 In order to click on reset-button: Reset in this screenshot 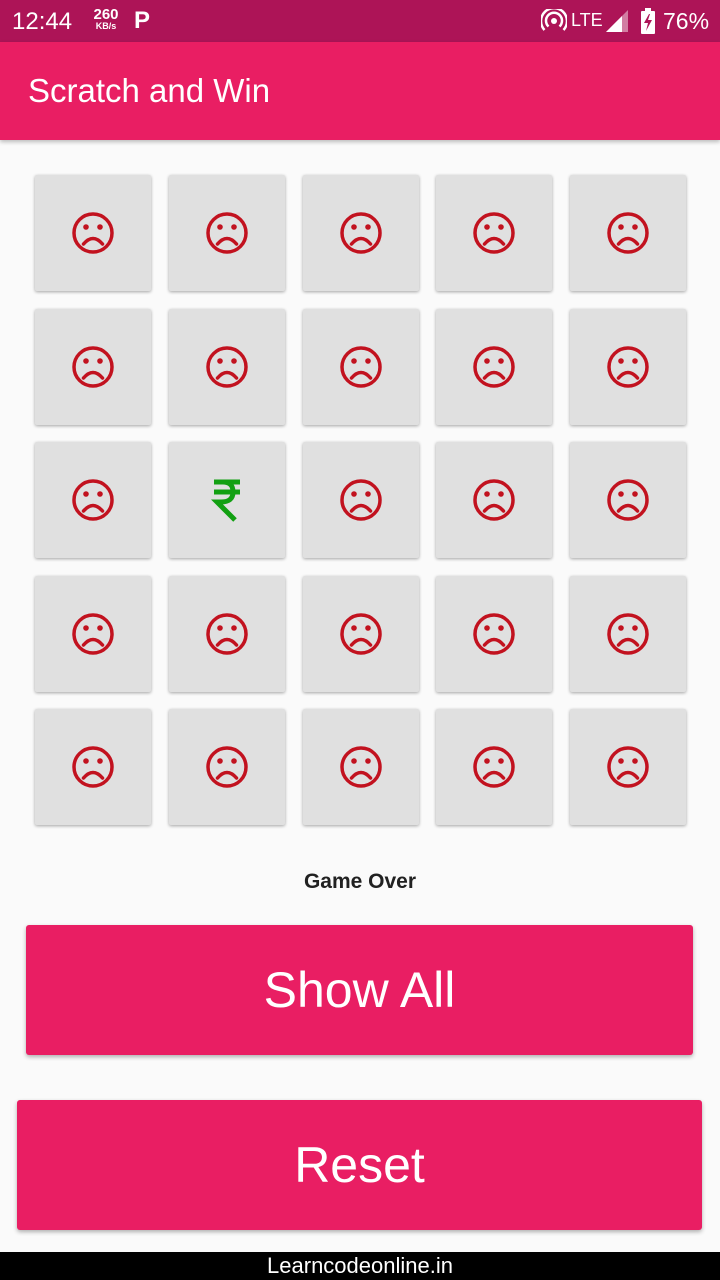, I will do `click(359, 1165)`.